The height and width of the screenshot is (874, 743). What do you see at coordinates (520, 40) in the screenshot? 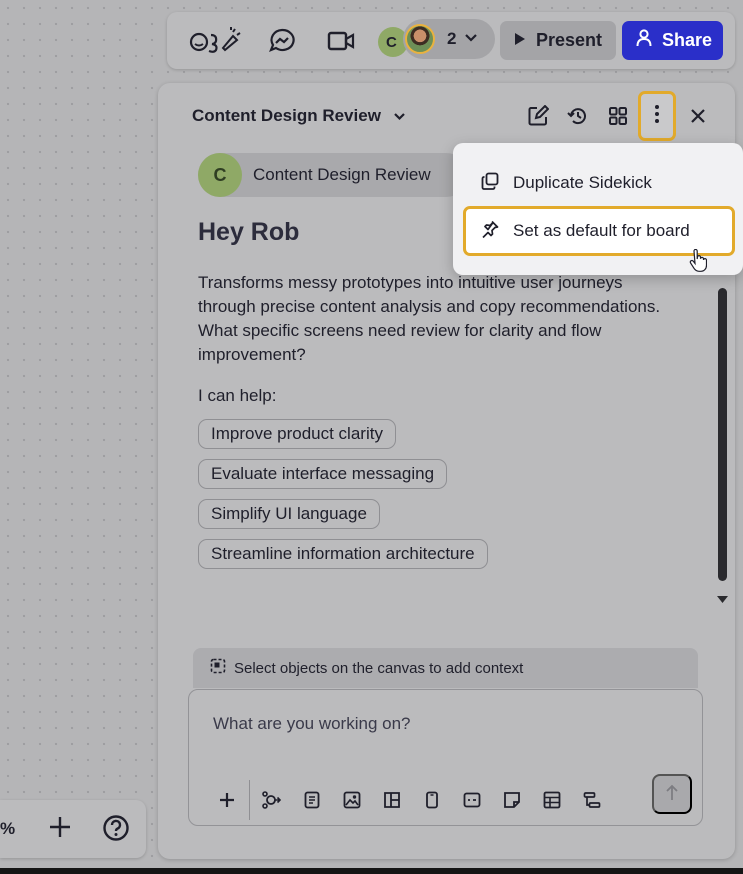
I see `play-icon` at bounding box center [520, 40].